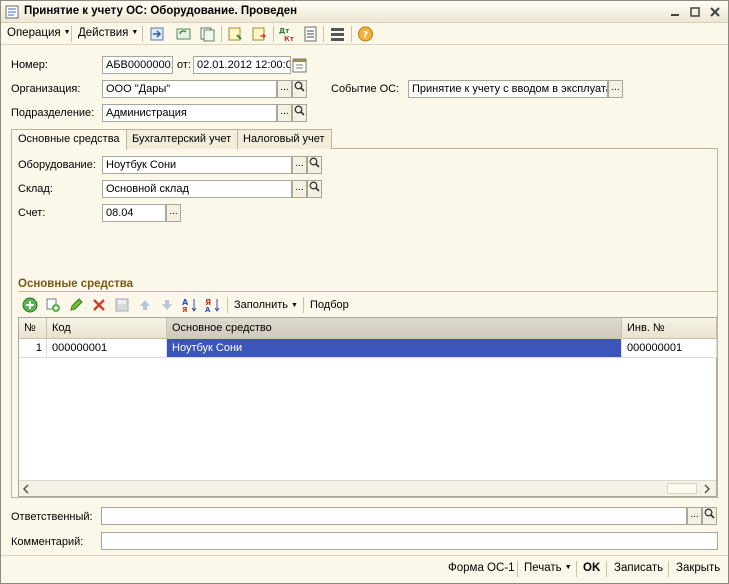  What do you see at coordinates (367, 488) in the screenshot?
I see `horizontal-scrollbar` at bounding box center [367, 488].